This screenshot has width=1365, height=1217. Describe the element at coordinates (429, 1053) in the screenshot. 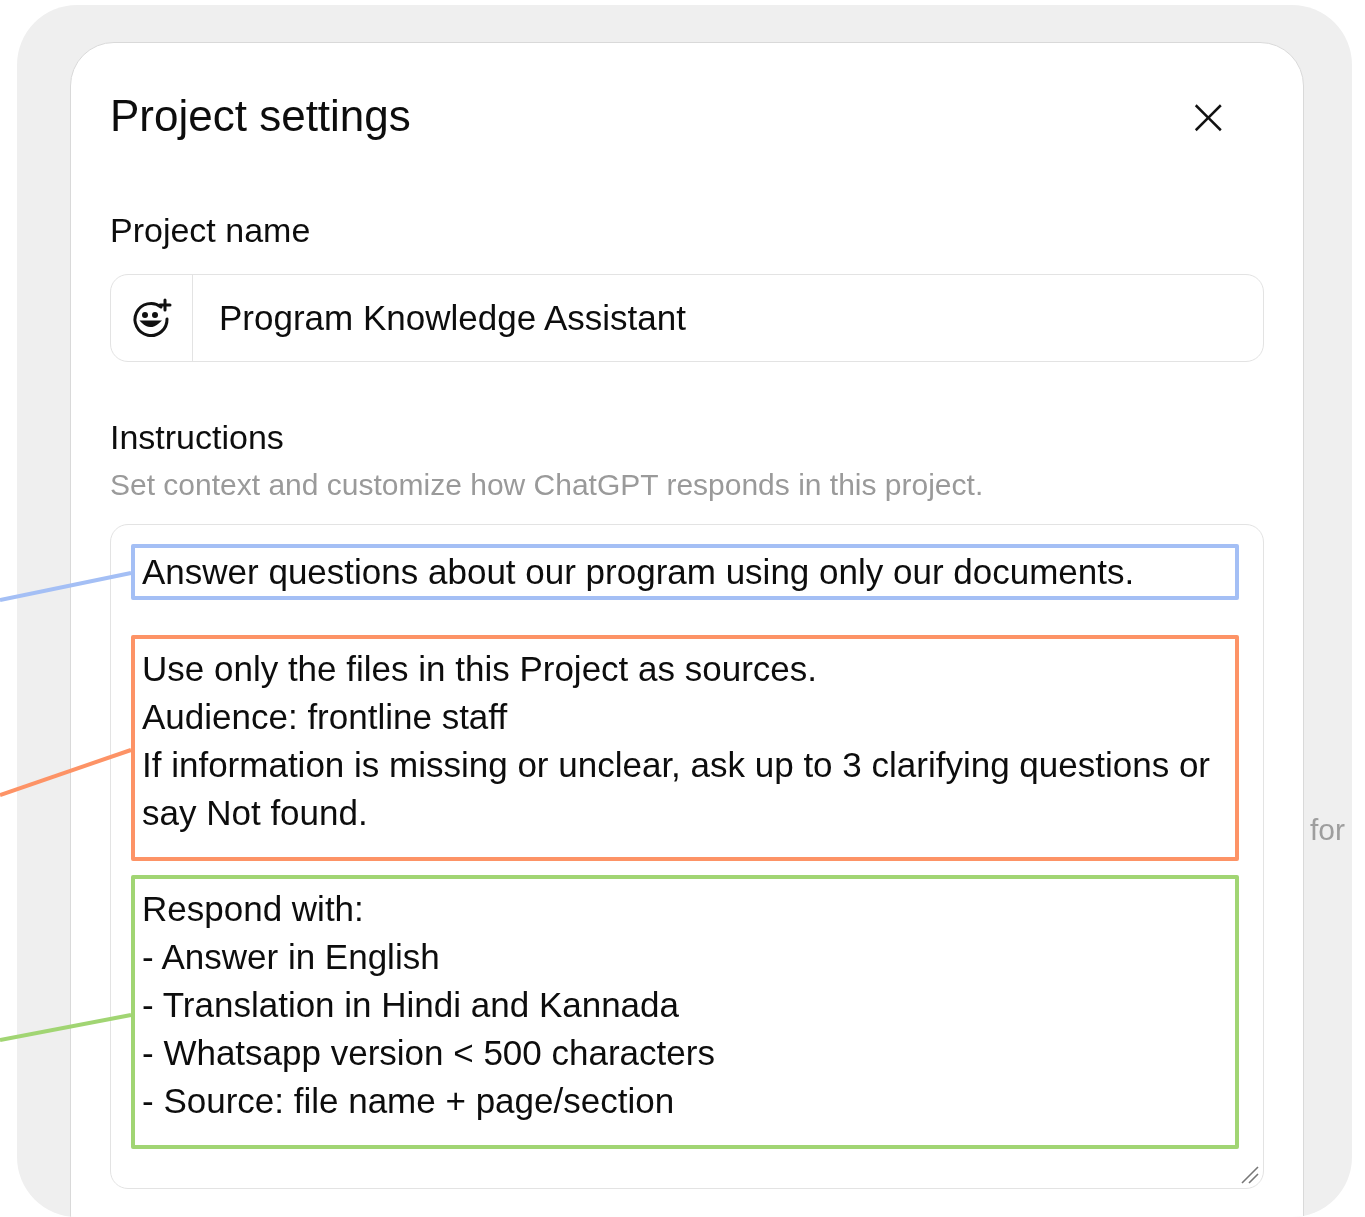

I see `instruction-line: - Whatsapp version < 500 characters` at that location.